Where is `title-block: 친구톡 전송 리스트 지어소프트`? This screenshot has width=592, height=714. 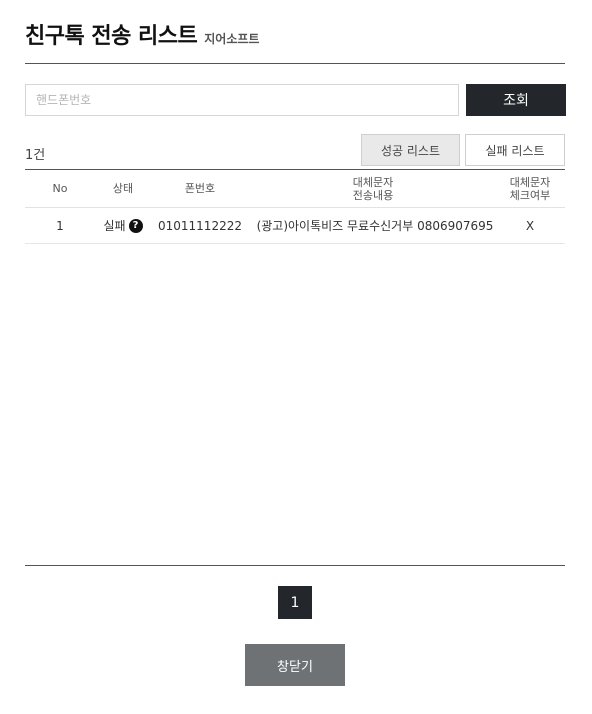
title-block: 친구톡 전송 리스트 지어소프트 is located at coordinates (142, 34).